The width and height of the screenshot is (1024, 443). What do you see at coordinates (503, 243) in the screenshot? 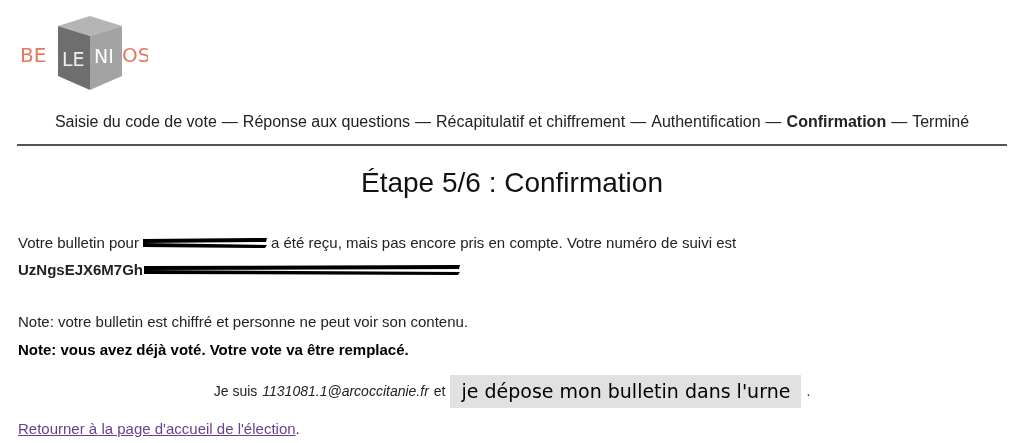
I see `receipt-text: a été reçu, mais pas encore pris en compte. Votre numéro de suivi est` at bounding box center [503, 243].